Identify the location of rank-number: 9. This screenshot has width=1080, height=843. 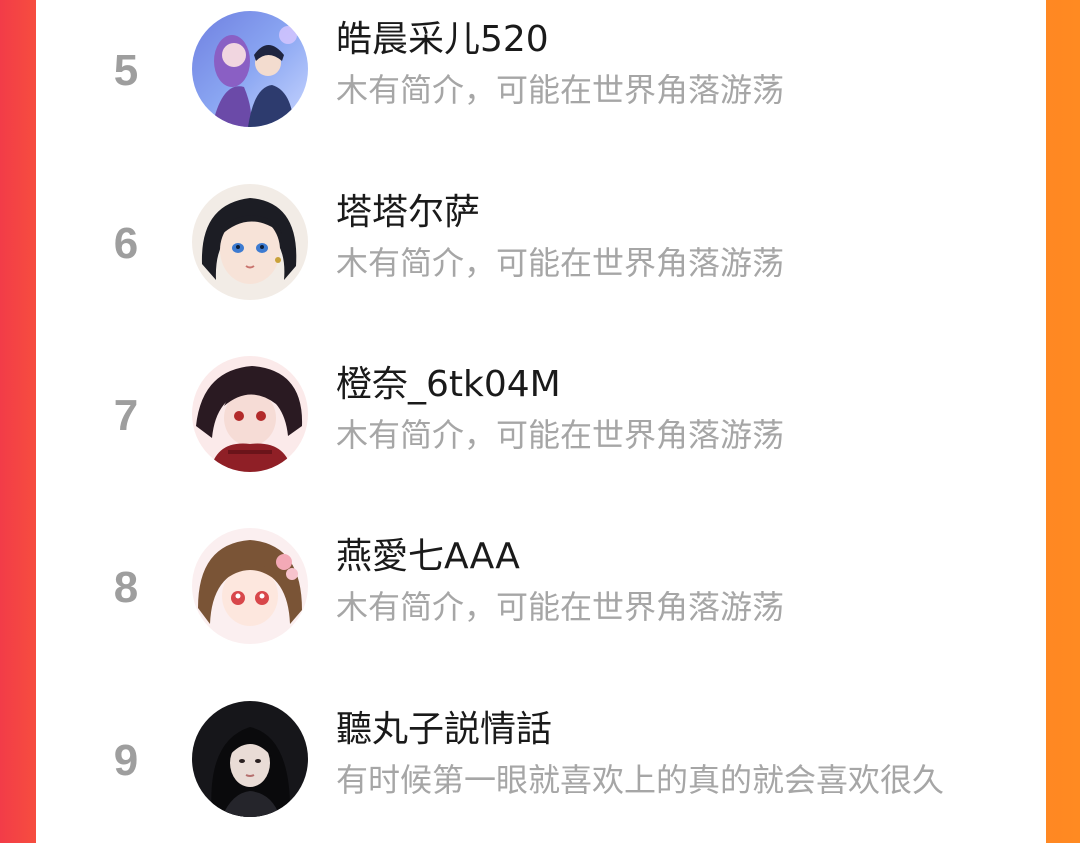
(126, 760).